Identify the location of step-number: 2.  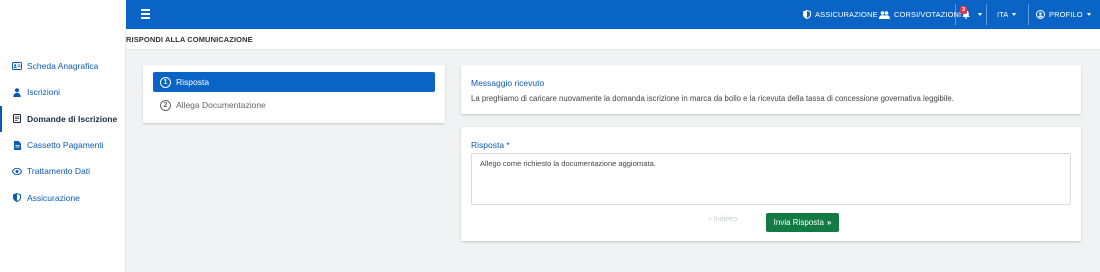
(165, 105).